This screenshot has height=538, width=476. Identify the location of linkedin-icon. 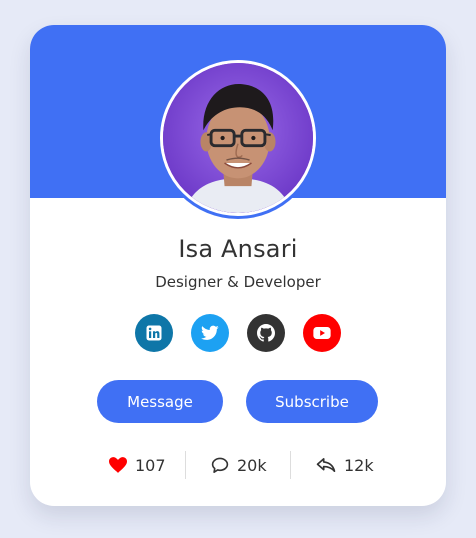
(154, 333).